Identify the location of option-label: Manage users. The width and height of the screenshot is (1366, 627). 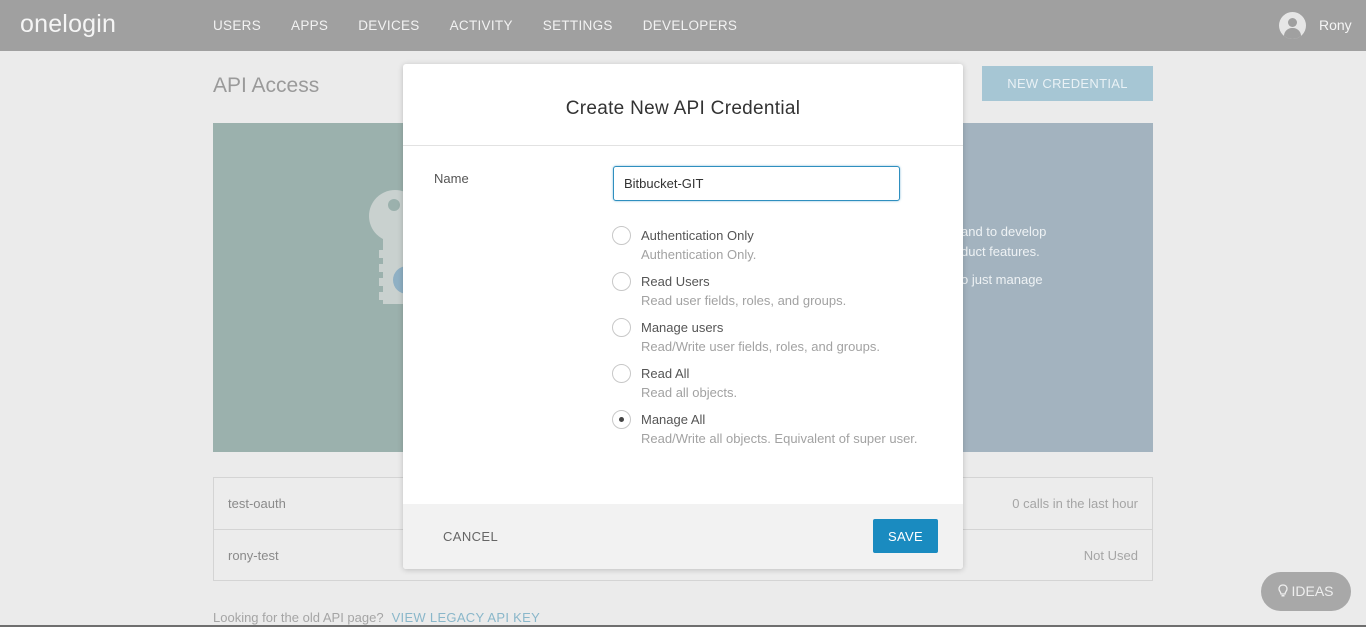
(682, 327).